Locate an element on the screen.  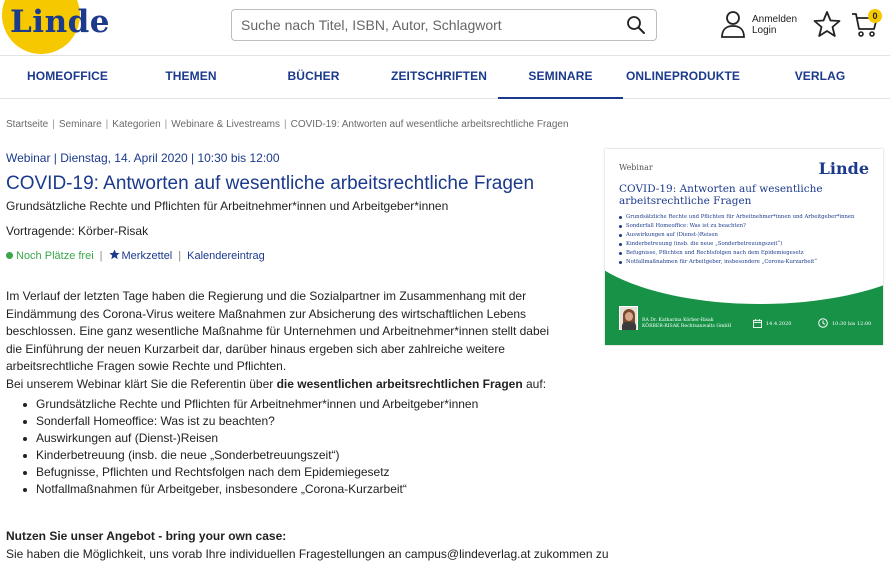
speaker-photo is located at coordinates (628, 318).